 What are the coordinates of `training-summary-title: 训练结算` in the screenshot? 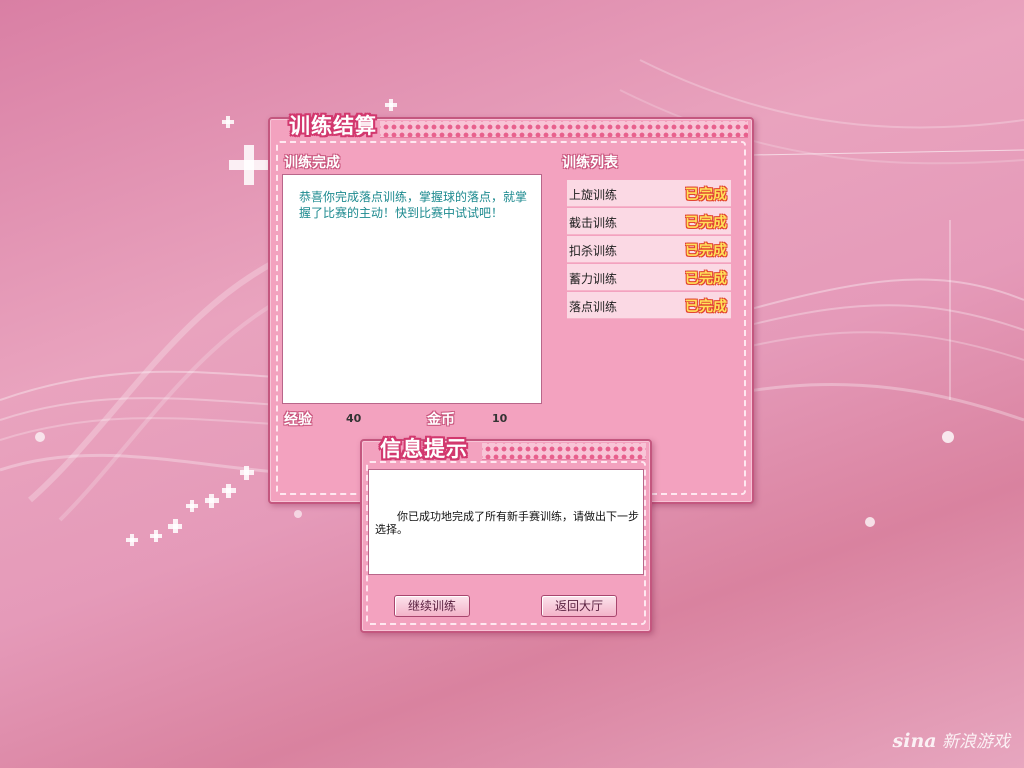 It's located at (333, 126).